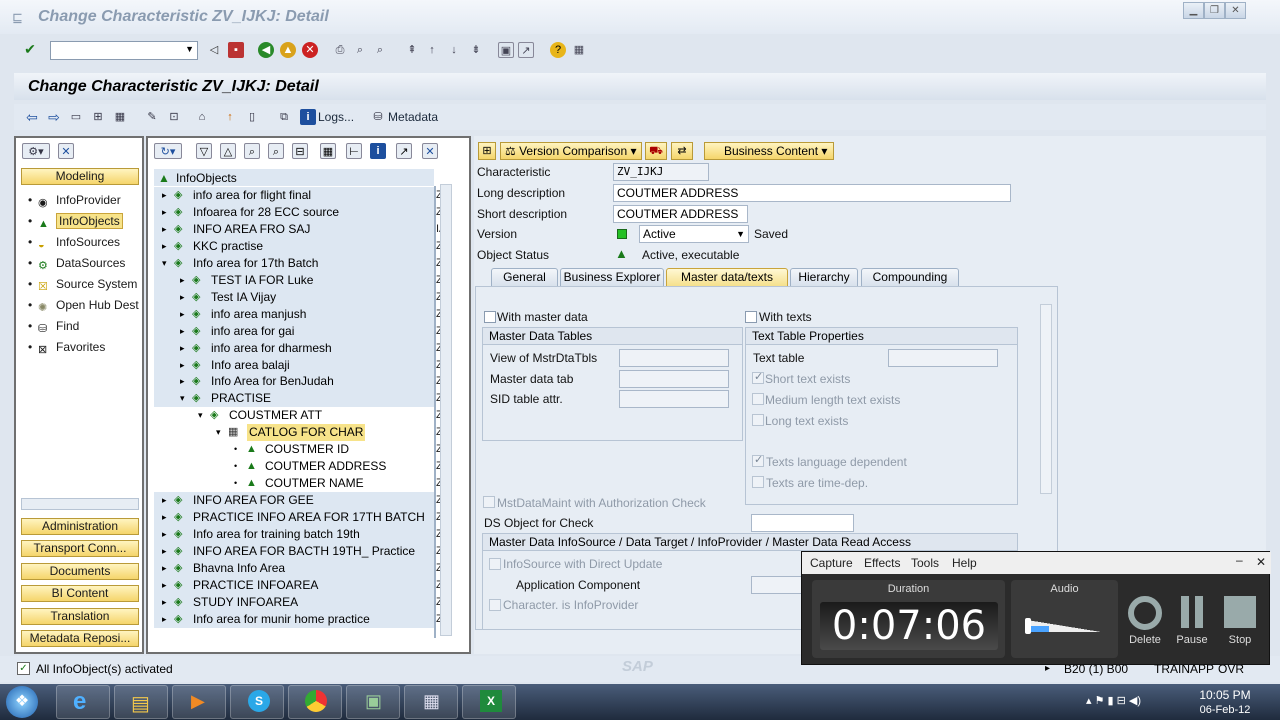  What do you see at coordinates (413, 117) in the screenshot?
I see `metadata-button: Metadata` at bounding box center [413, 117].